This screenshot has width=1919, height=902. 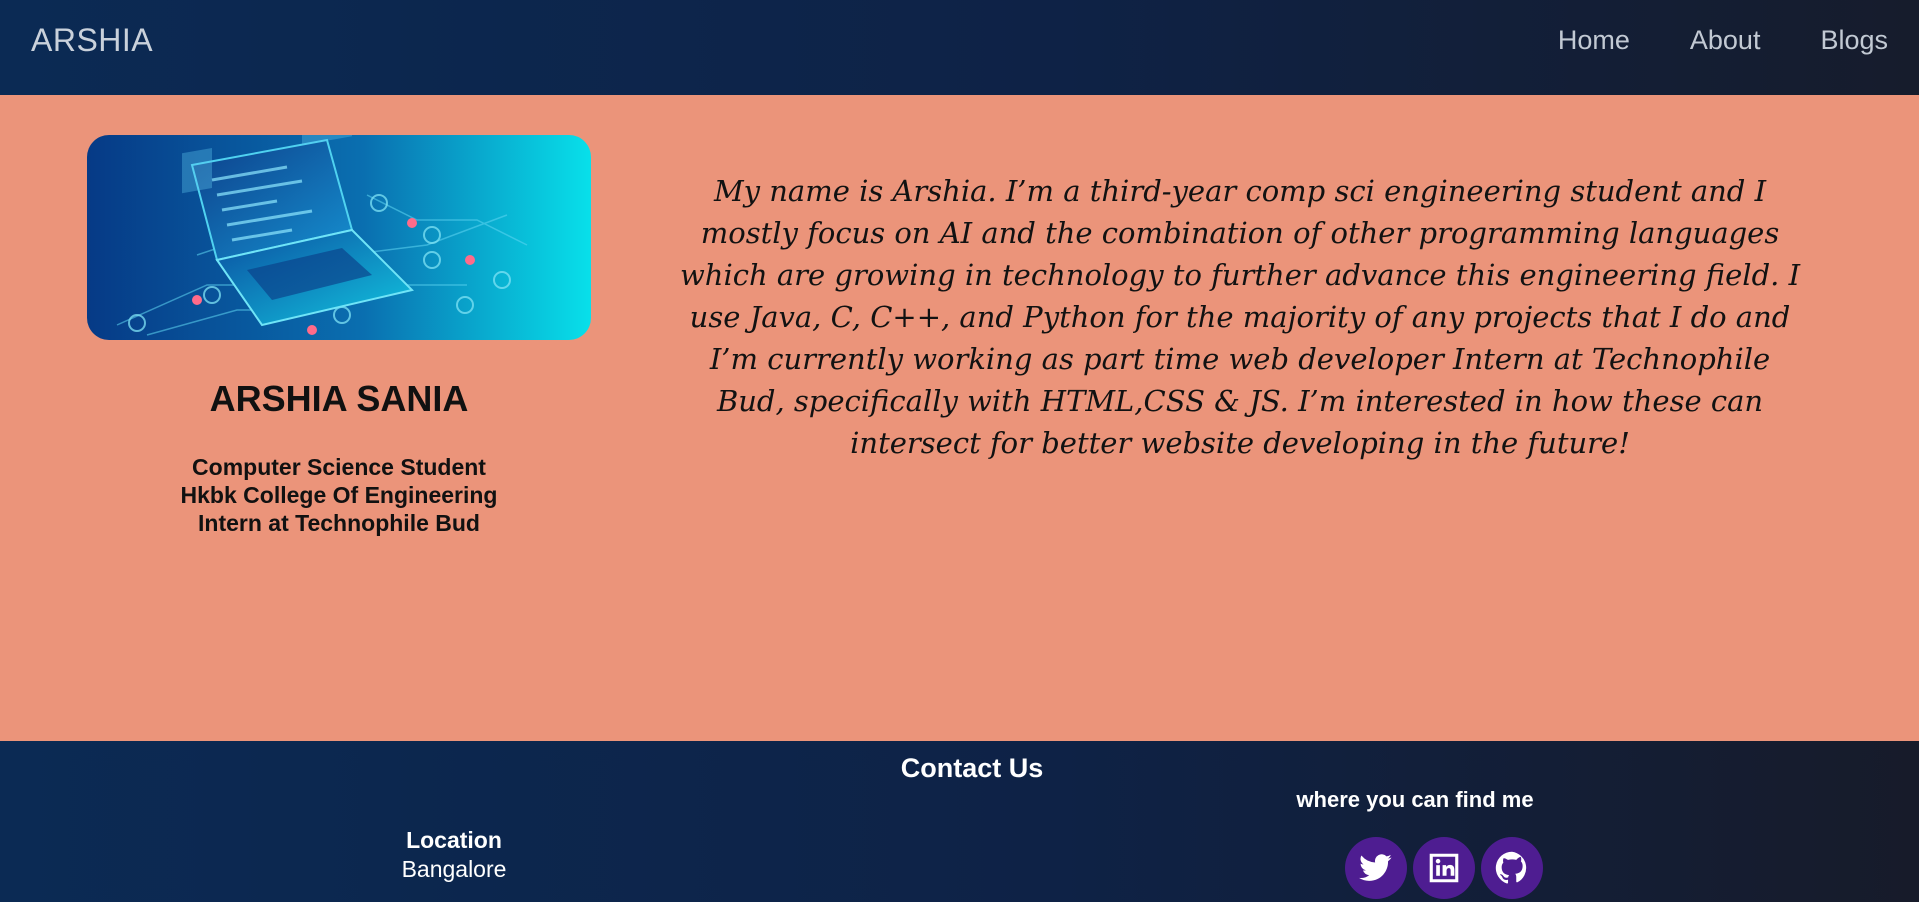 I want to click on laptop-circuit-illustration, so click(x=339, y=237).